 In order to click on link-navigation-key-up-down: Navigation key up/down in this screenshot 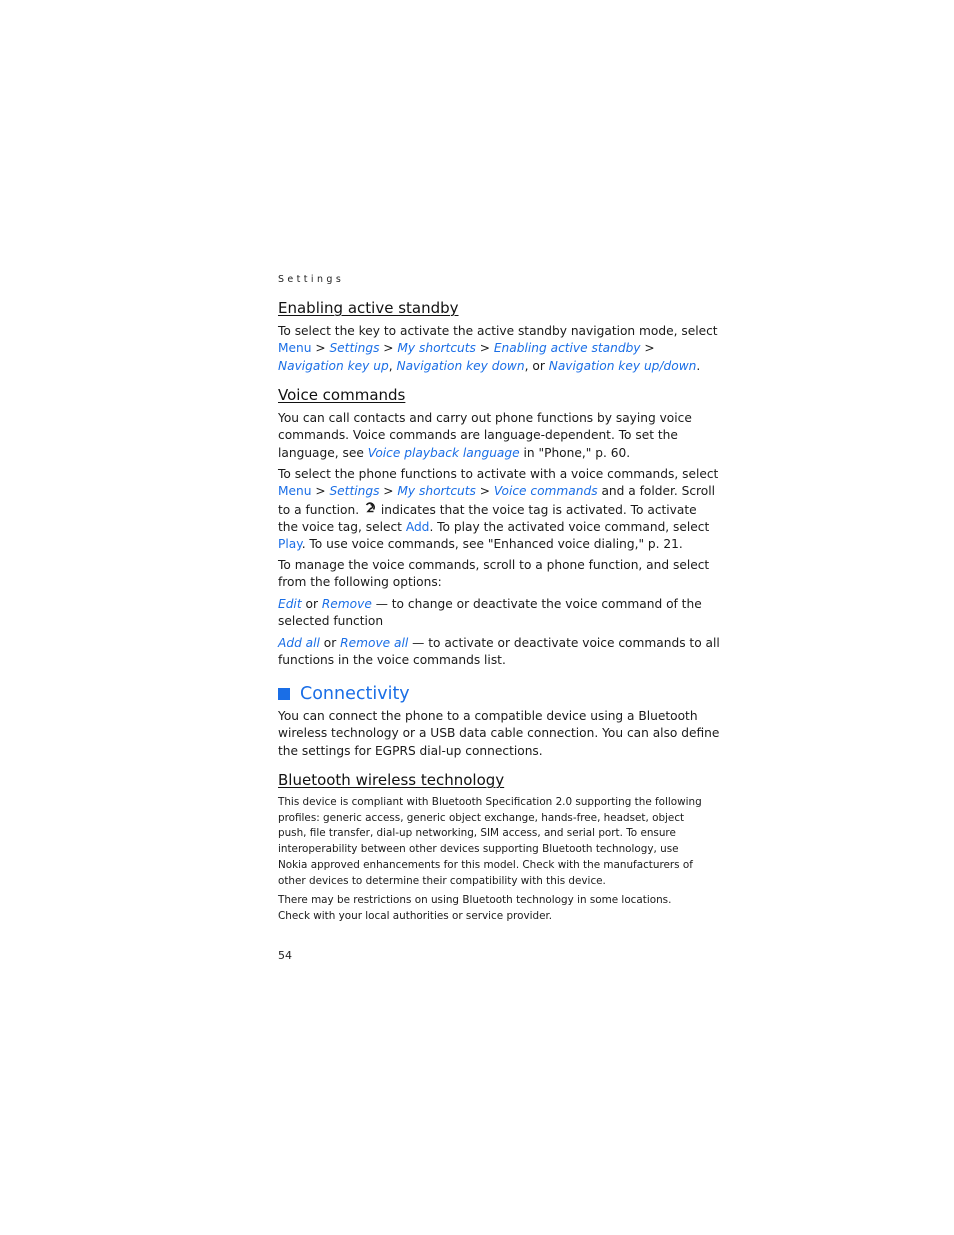, I will do `click(623, 366)`.